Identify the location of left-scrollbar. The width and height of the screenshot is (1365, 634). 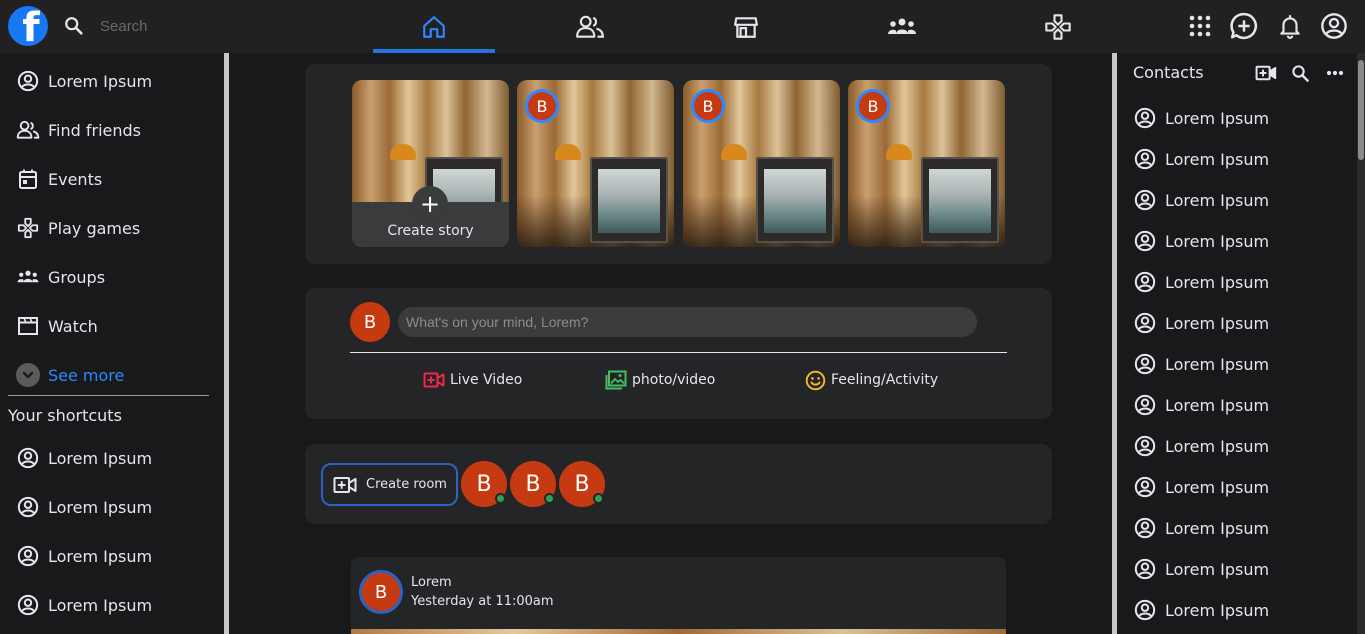
(226, 343).